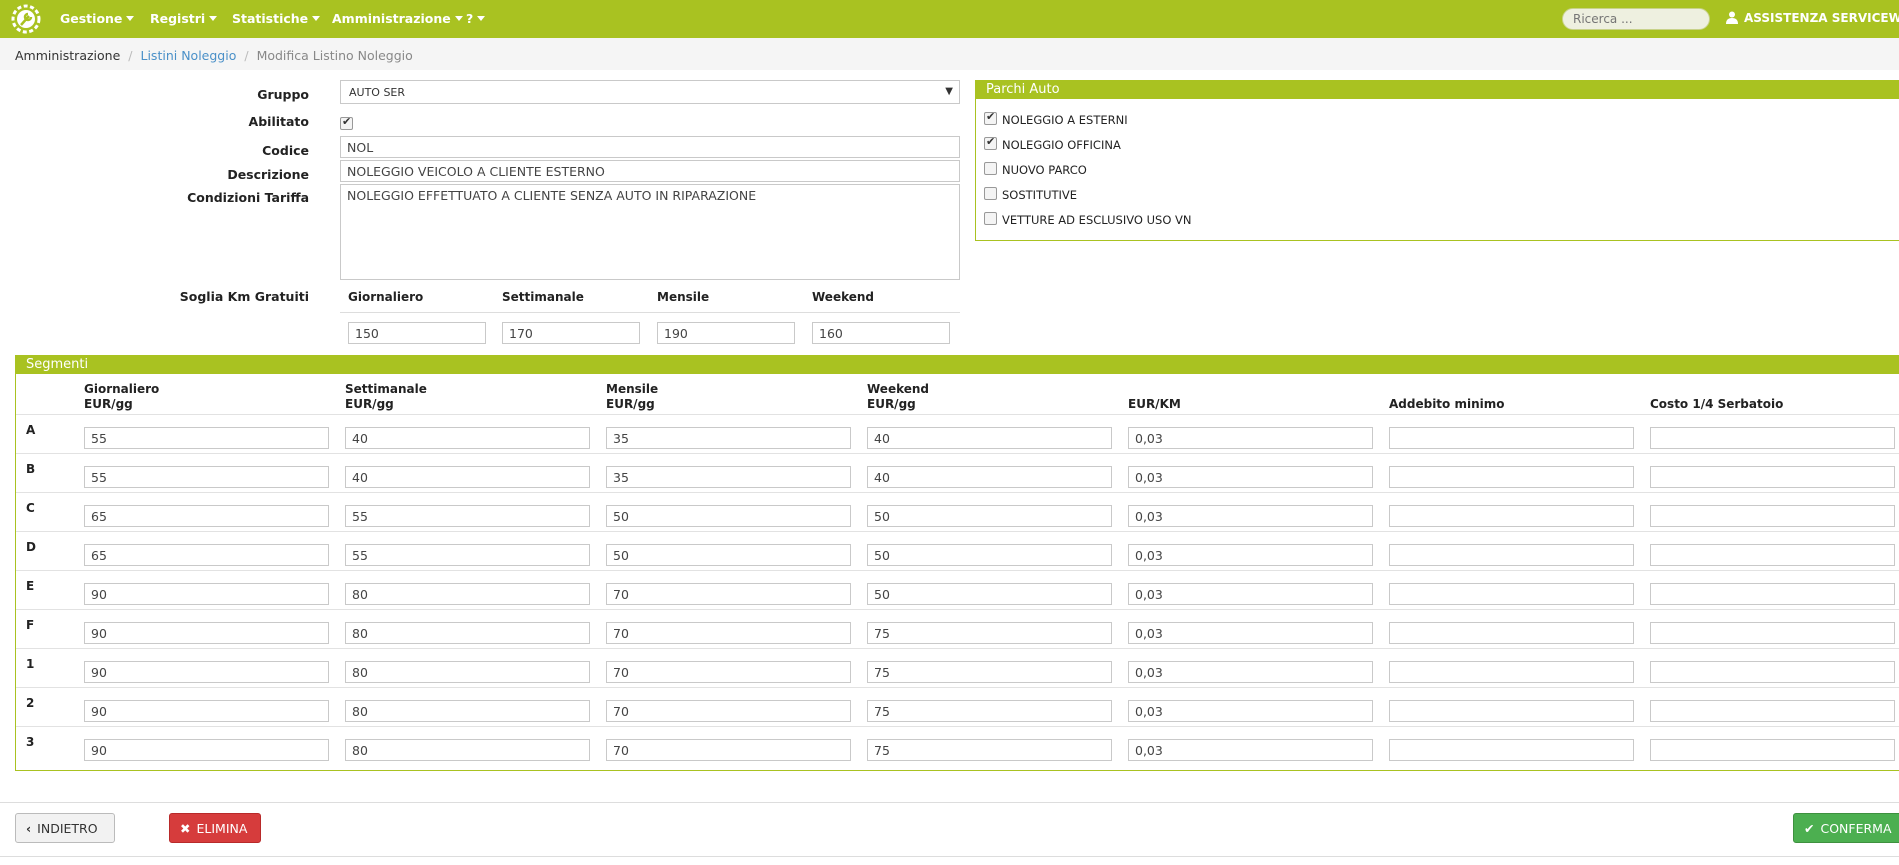 This screenshot has height=865, width=1899. I want to click on parco-checkbox-noleggio-esterni, so click(990, 117).